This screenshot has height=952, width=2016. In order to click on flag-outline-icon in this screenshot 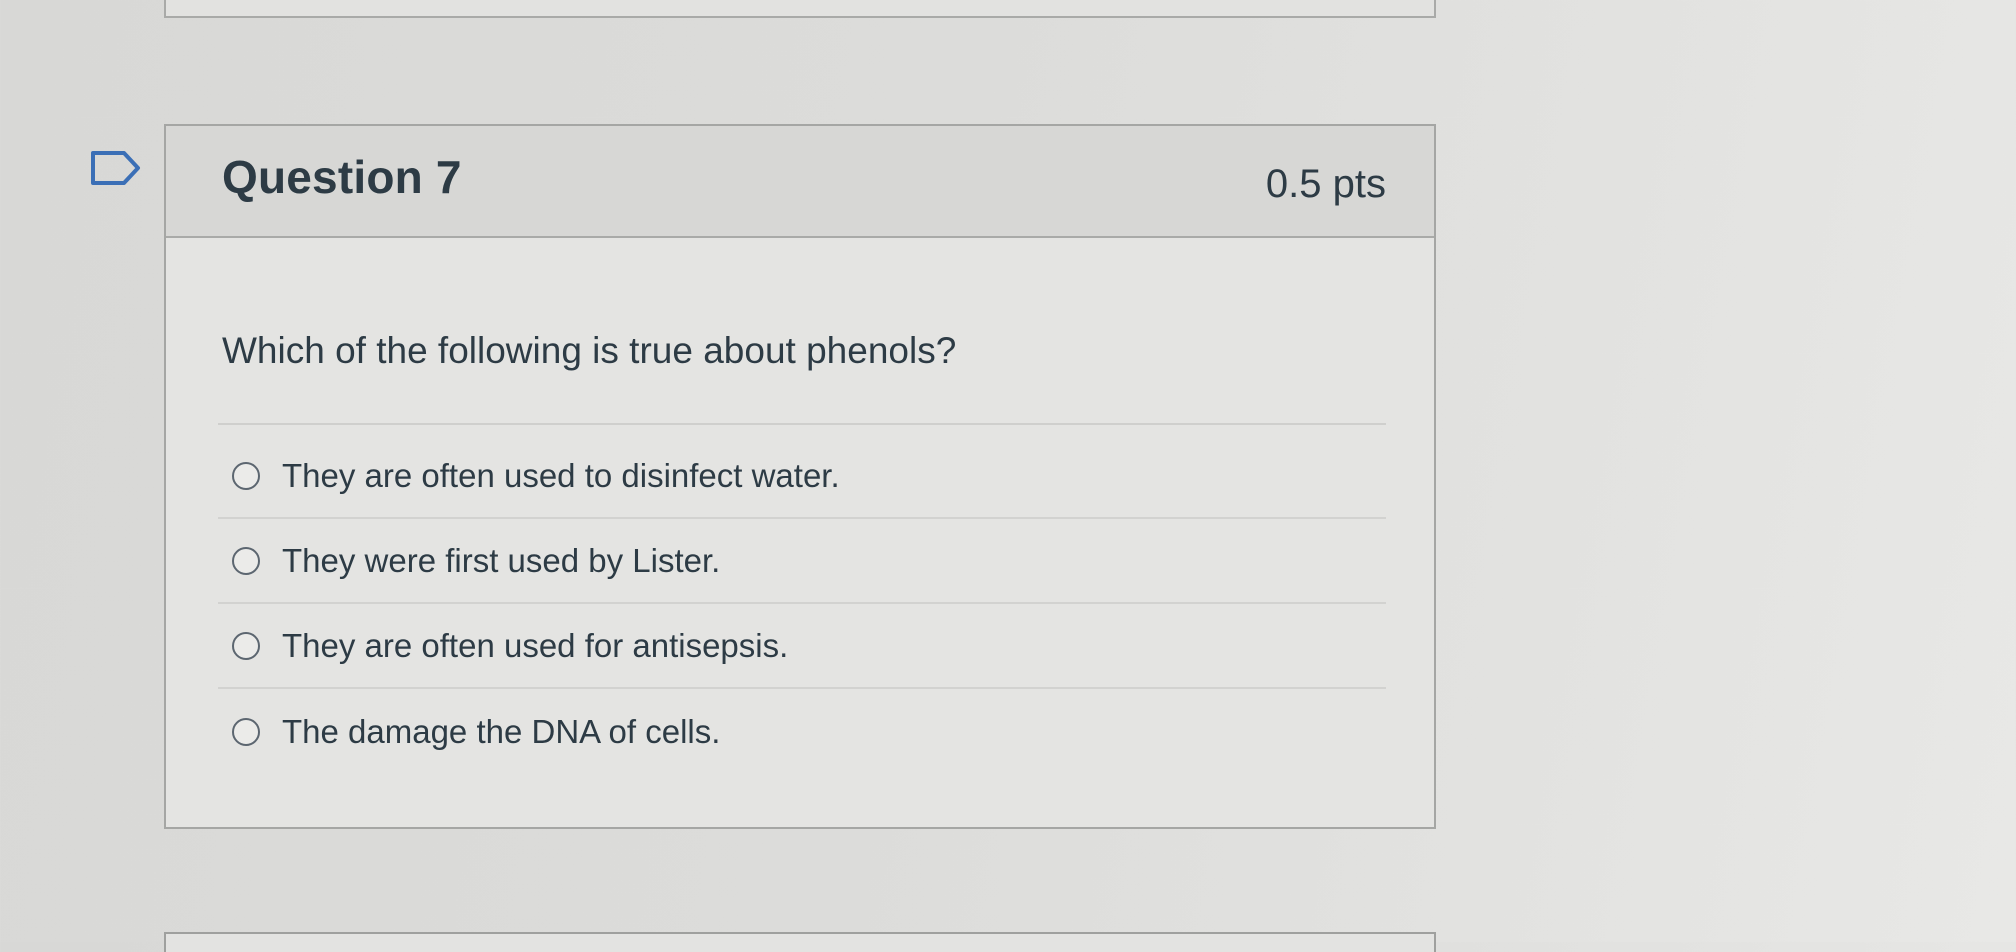, I will do `click(115, 168)`.